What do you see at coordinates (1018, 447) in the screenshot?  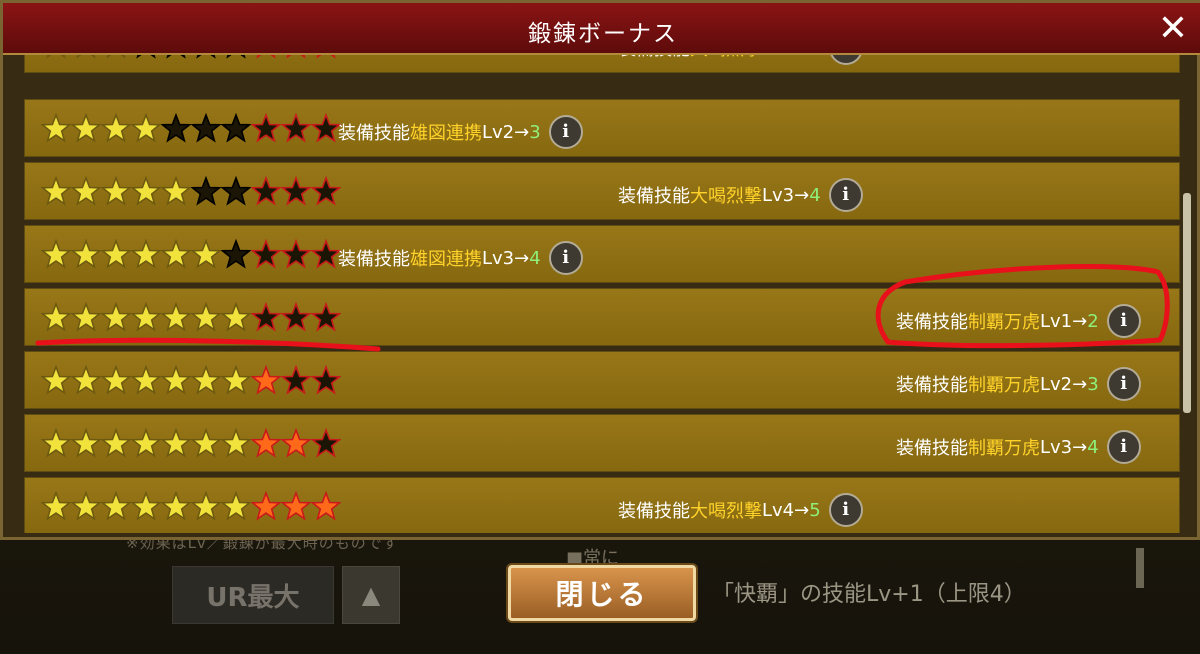 I see `skill-bonus-text: 装備技能 制覇万虎 Lv3 → 4 i` at bounding box center [1018, 447].